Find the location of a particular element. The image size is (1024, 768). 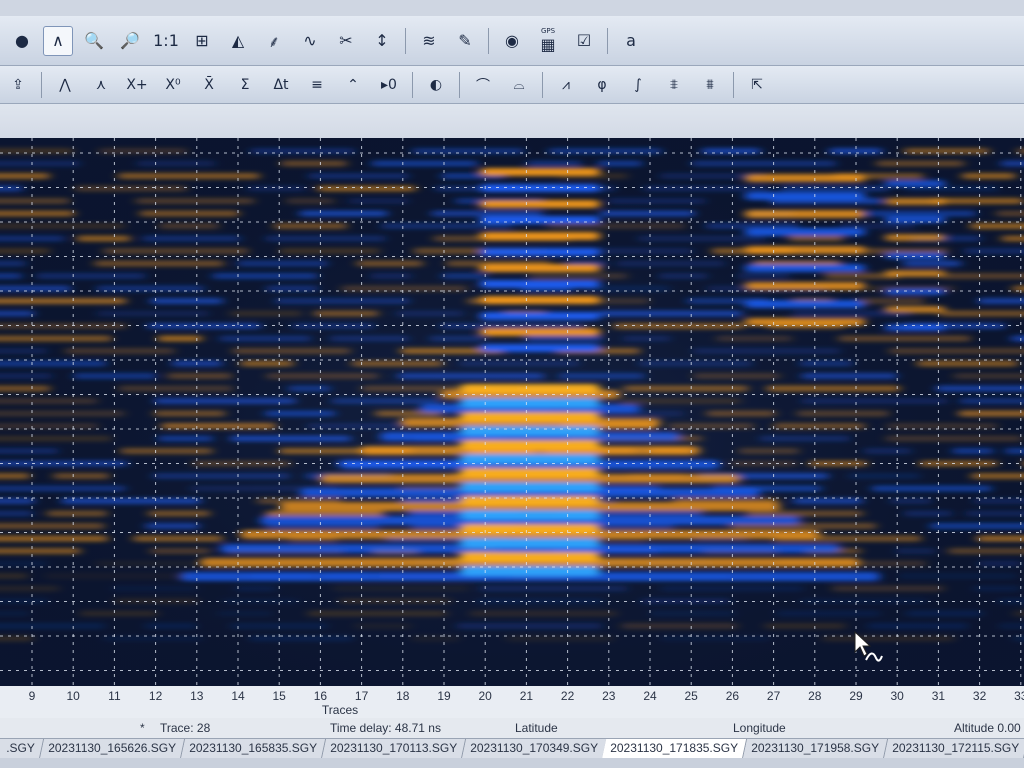

filter-2-button: ⋏ is located at coordinates (101, 85).